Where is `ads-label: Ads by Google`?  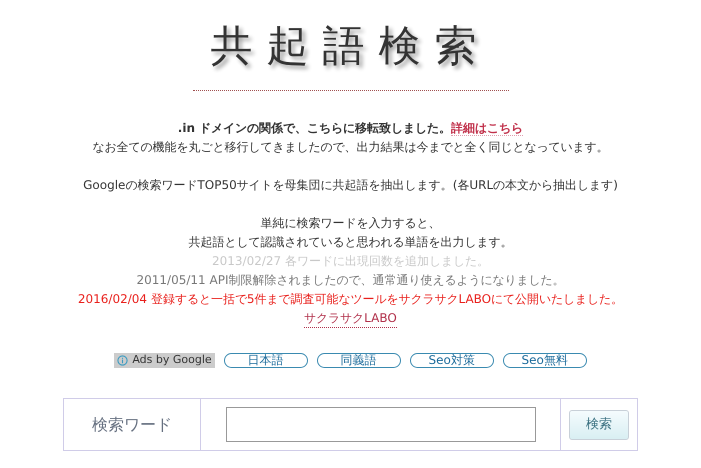
ads-label: Ads by Google is located at coordinates (164, 360).